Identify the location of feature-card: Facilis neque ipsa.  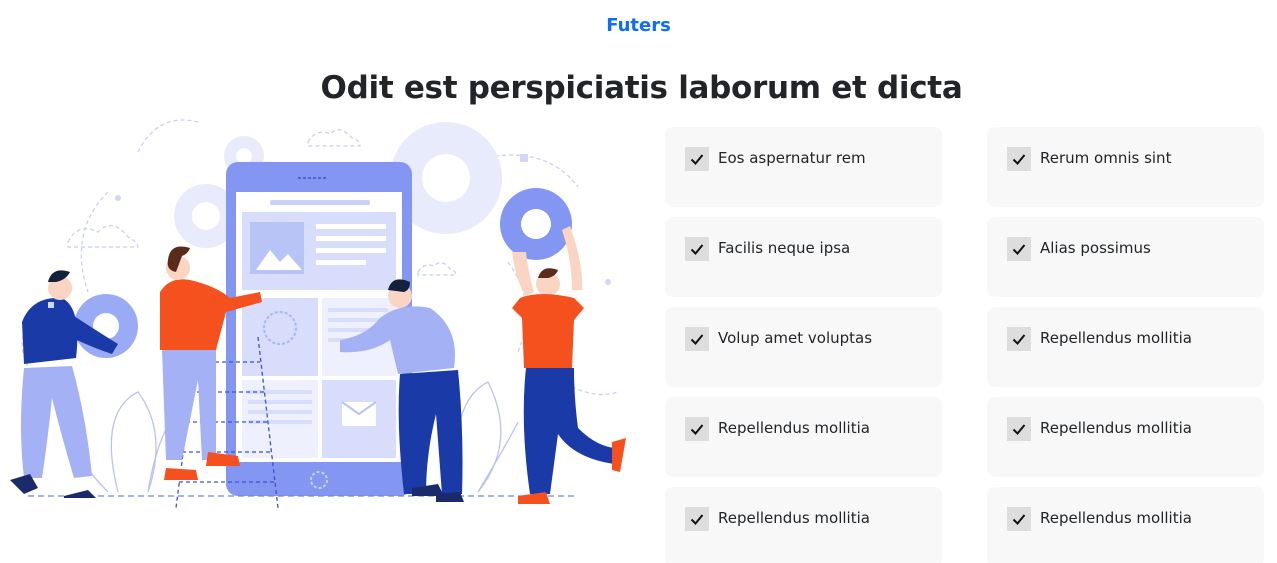
(803, 257).